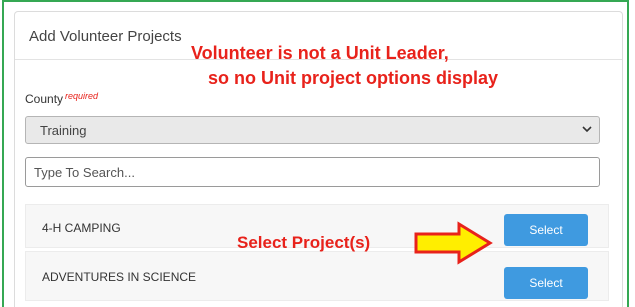  What do you see at coordinates (312, 172) in the screenshot?
I see `search-input` at bounding box center [312, 172].